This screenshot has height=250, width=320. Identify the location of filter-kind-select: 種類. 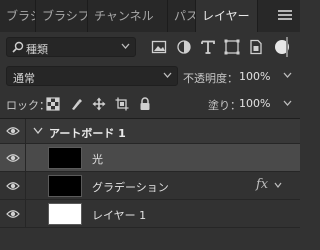
(71, 47).